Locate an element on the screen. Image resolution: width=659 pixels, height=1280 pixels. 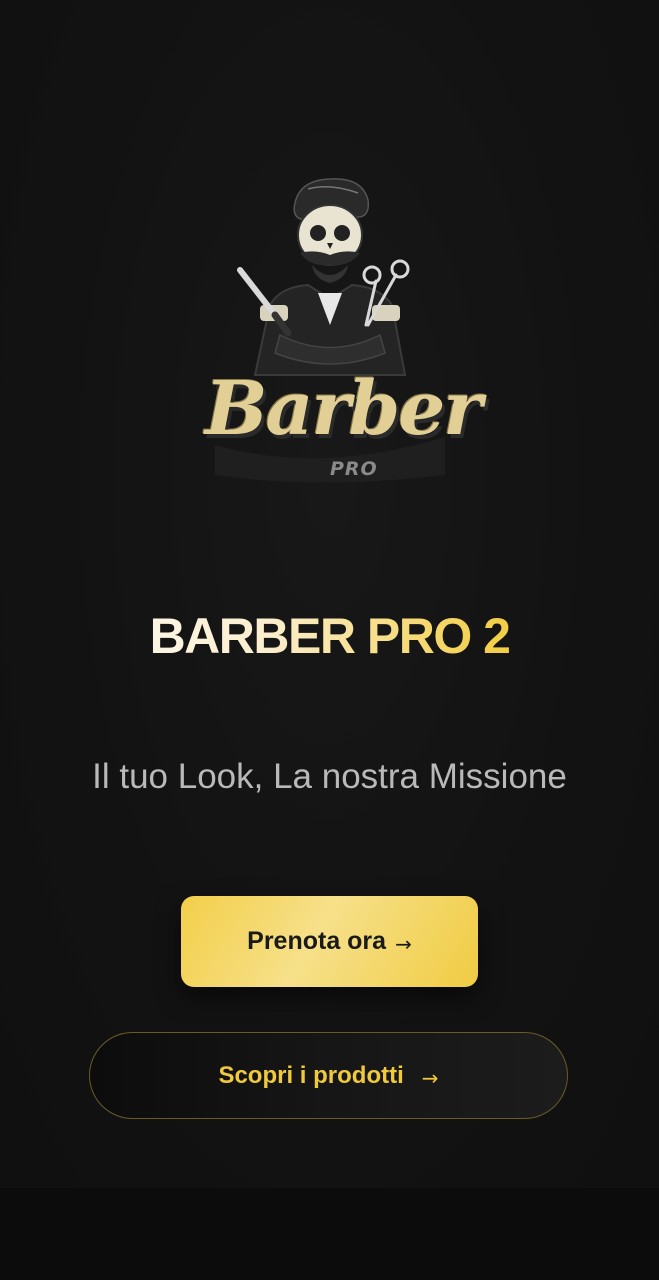
logo-subtext: PRO is located at coordinates (354, 469).